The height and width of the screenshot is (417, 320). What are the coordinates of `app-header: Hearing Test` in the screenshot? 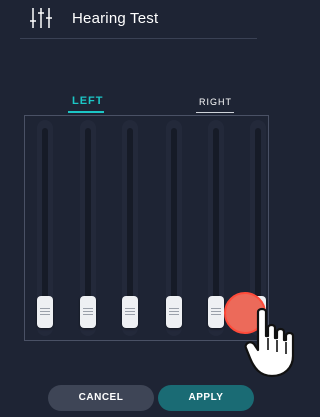 It's located at (148, 20).